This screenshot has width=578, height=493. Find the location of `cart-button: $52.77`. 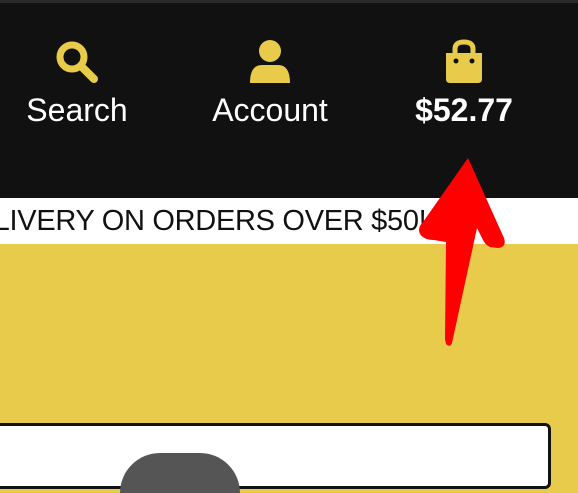

cart-button: $52.77 is located at coordinates (464, 83).